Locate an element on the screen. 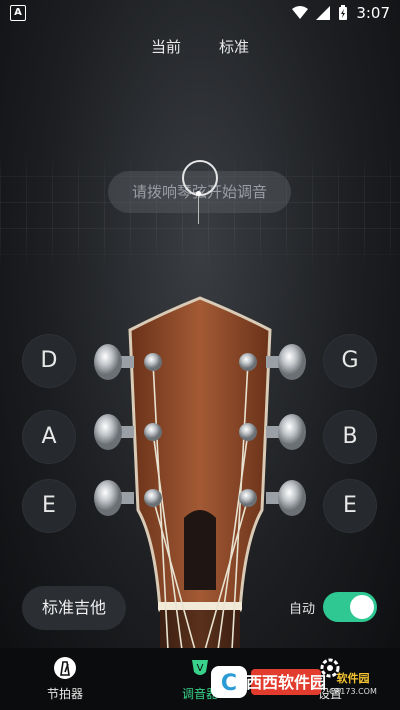 This screenshot has width=400, height=710. string-button-b: B is located at coordinates (350, 437).